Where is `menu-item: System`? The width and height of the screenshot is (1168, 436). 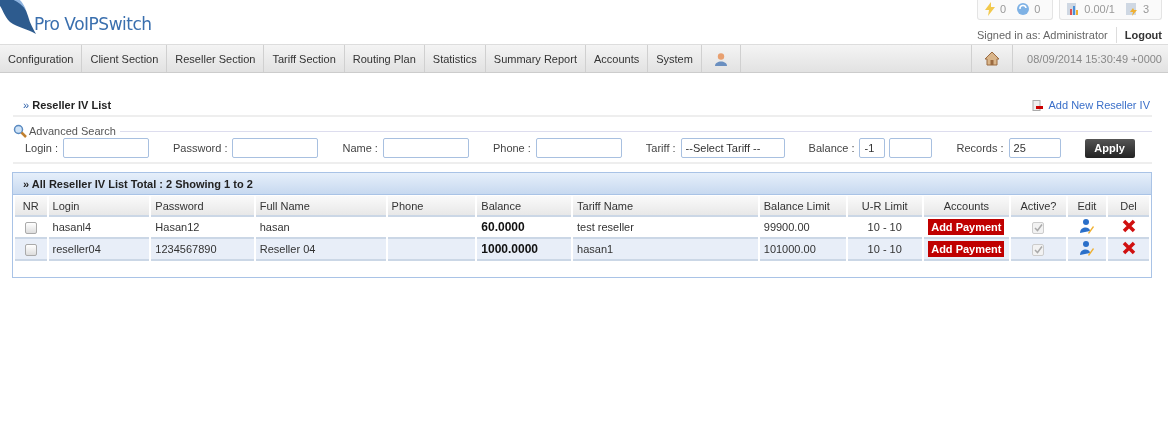
menu-item: System is located at coordinates (675, 58).